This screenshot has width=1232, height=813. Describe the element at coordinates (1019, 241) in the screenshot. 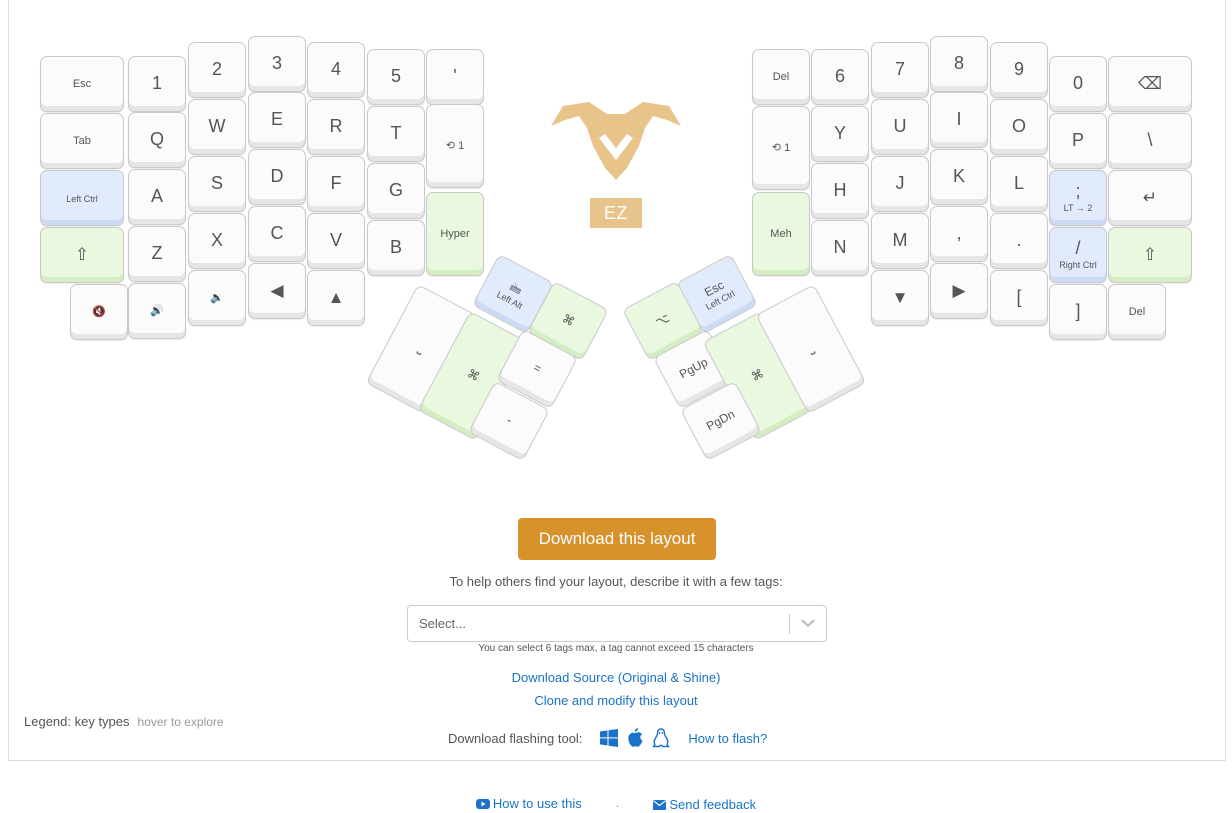

I see `key-period: .` at that location.